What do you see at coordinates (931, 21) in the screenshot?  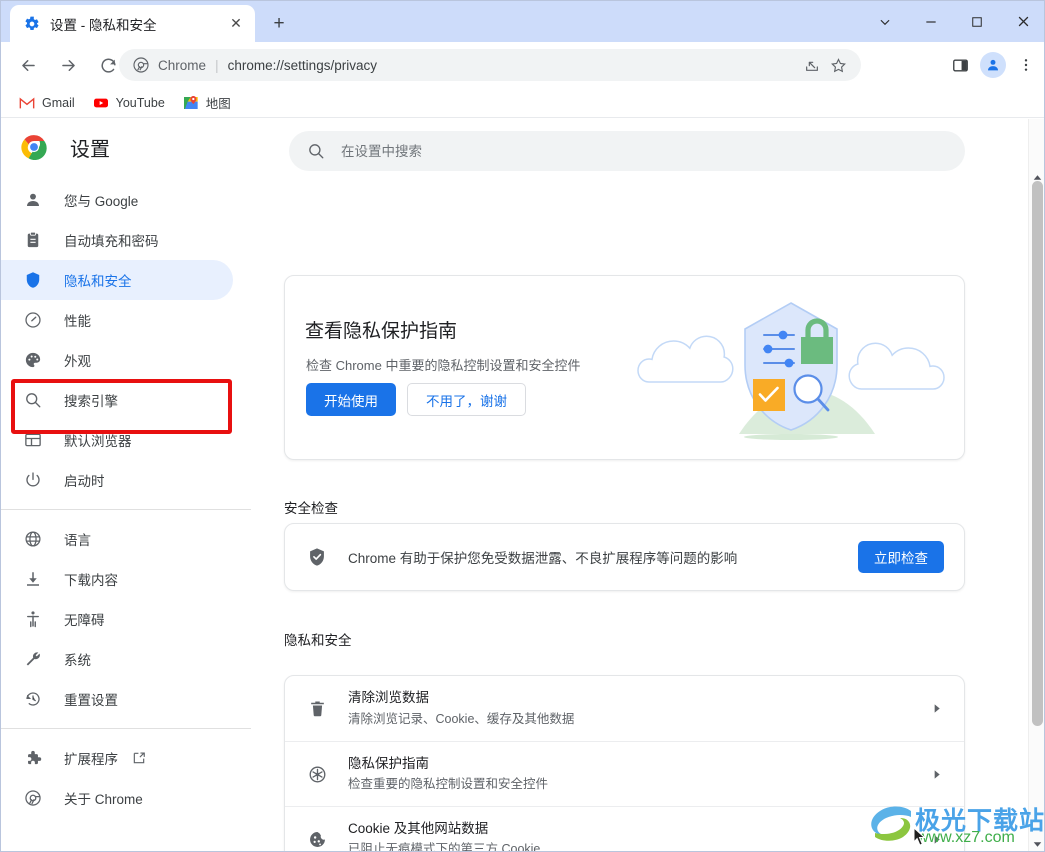 I see `minimize-icon` at bounding box center [931, 21].